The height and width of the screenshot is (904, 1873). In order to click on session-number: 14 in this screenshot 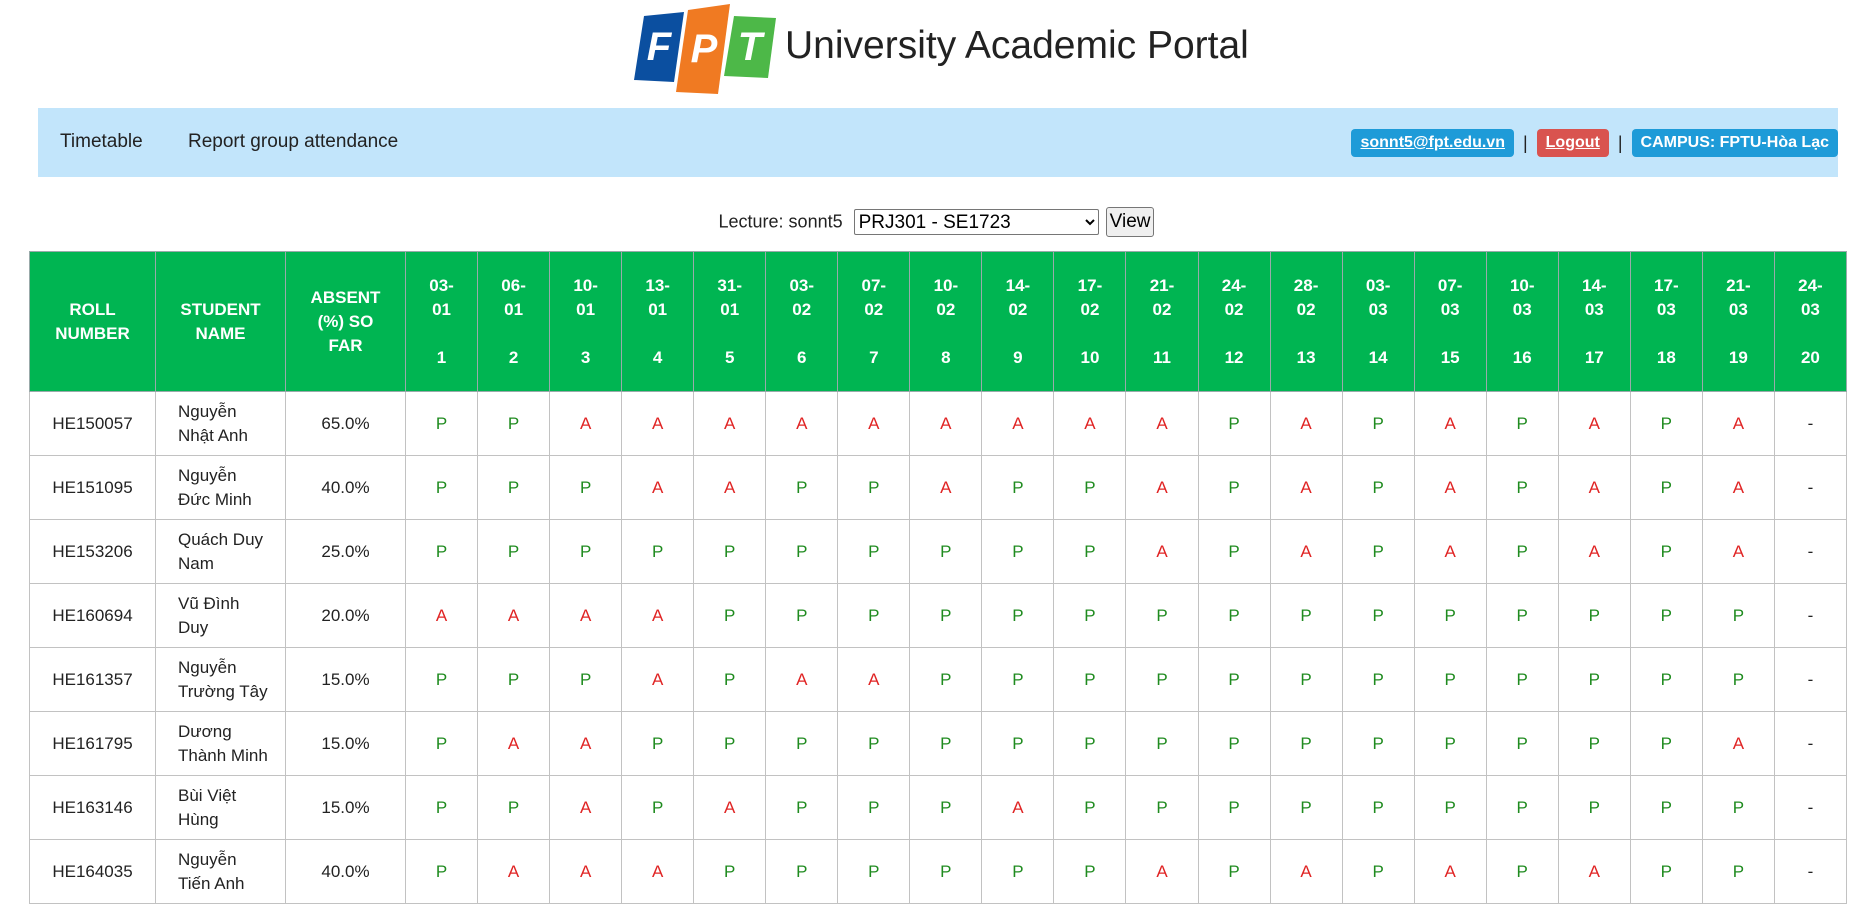, I will do `click(1378, 357)`.